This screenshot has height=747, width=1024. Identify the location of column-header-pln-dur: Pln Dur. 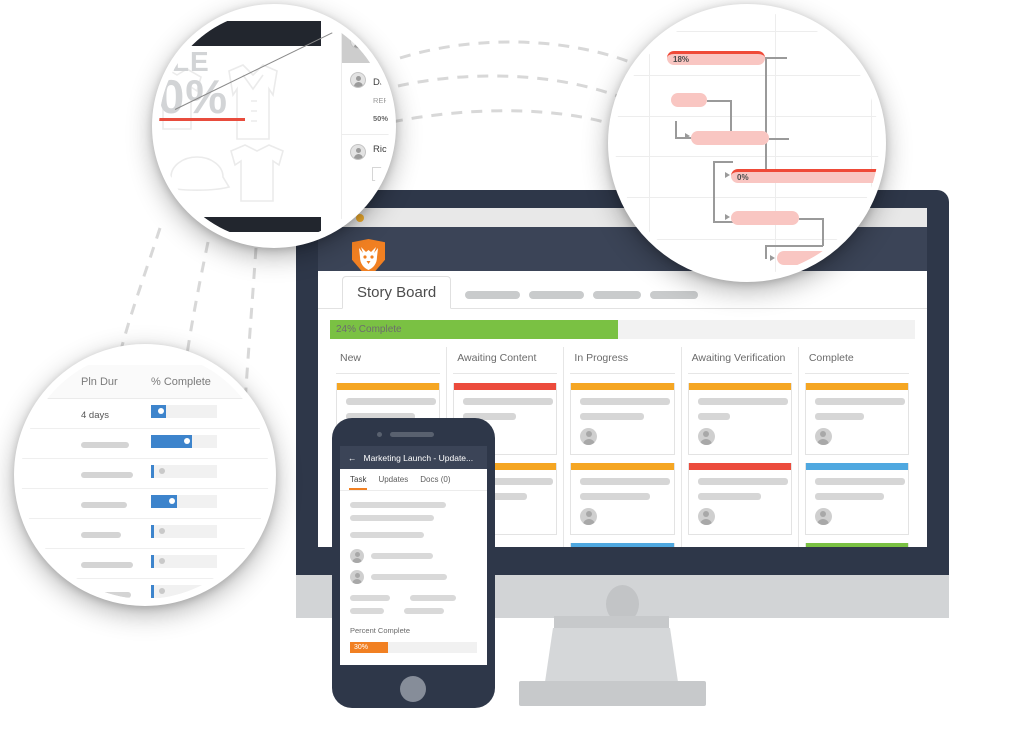
(116, 382).